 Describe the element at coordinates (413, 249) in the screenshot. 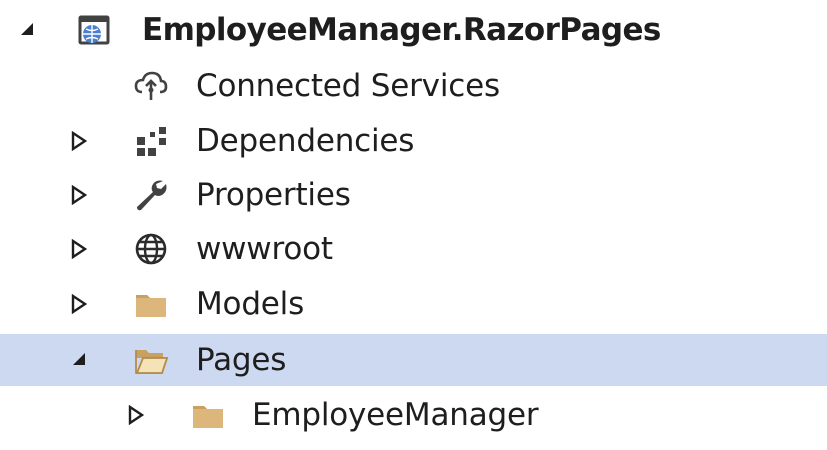

I see `tree-node-wwwroot: wwwroot` at that location.